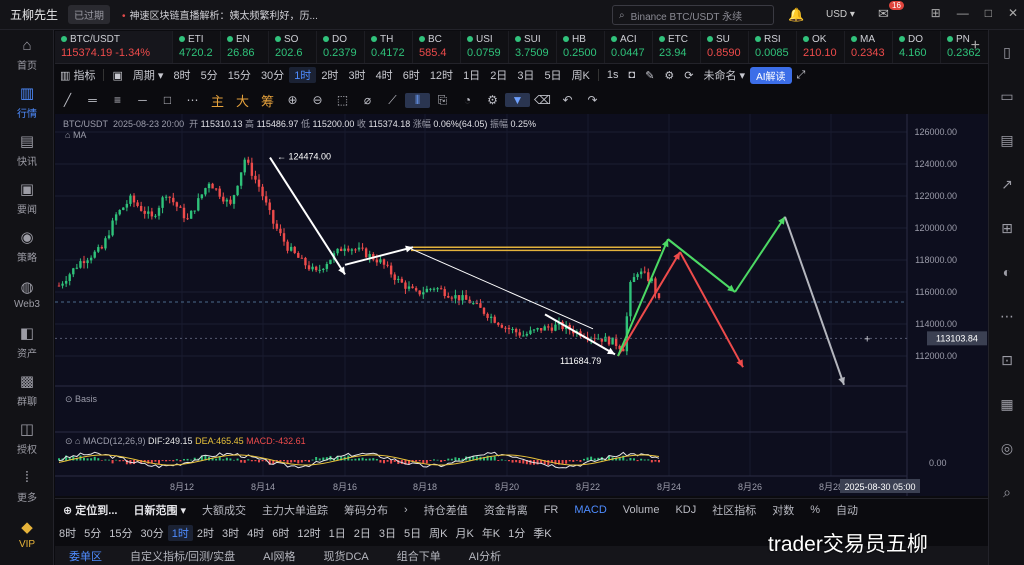  Describe the element at coordinates (685, 510) in the screenshot. I see `tab-KDJ: KDJ` at that location.